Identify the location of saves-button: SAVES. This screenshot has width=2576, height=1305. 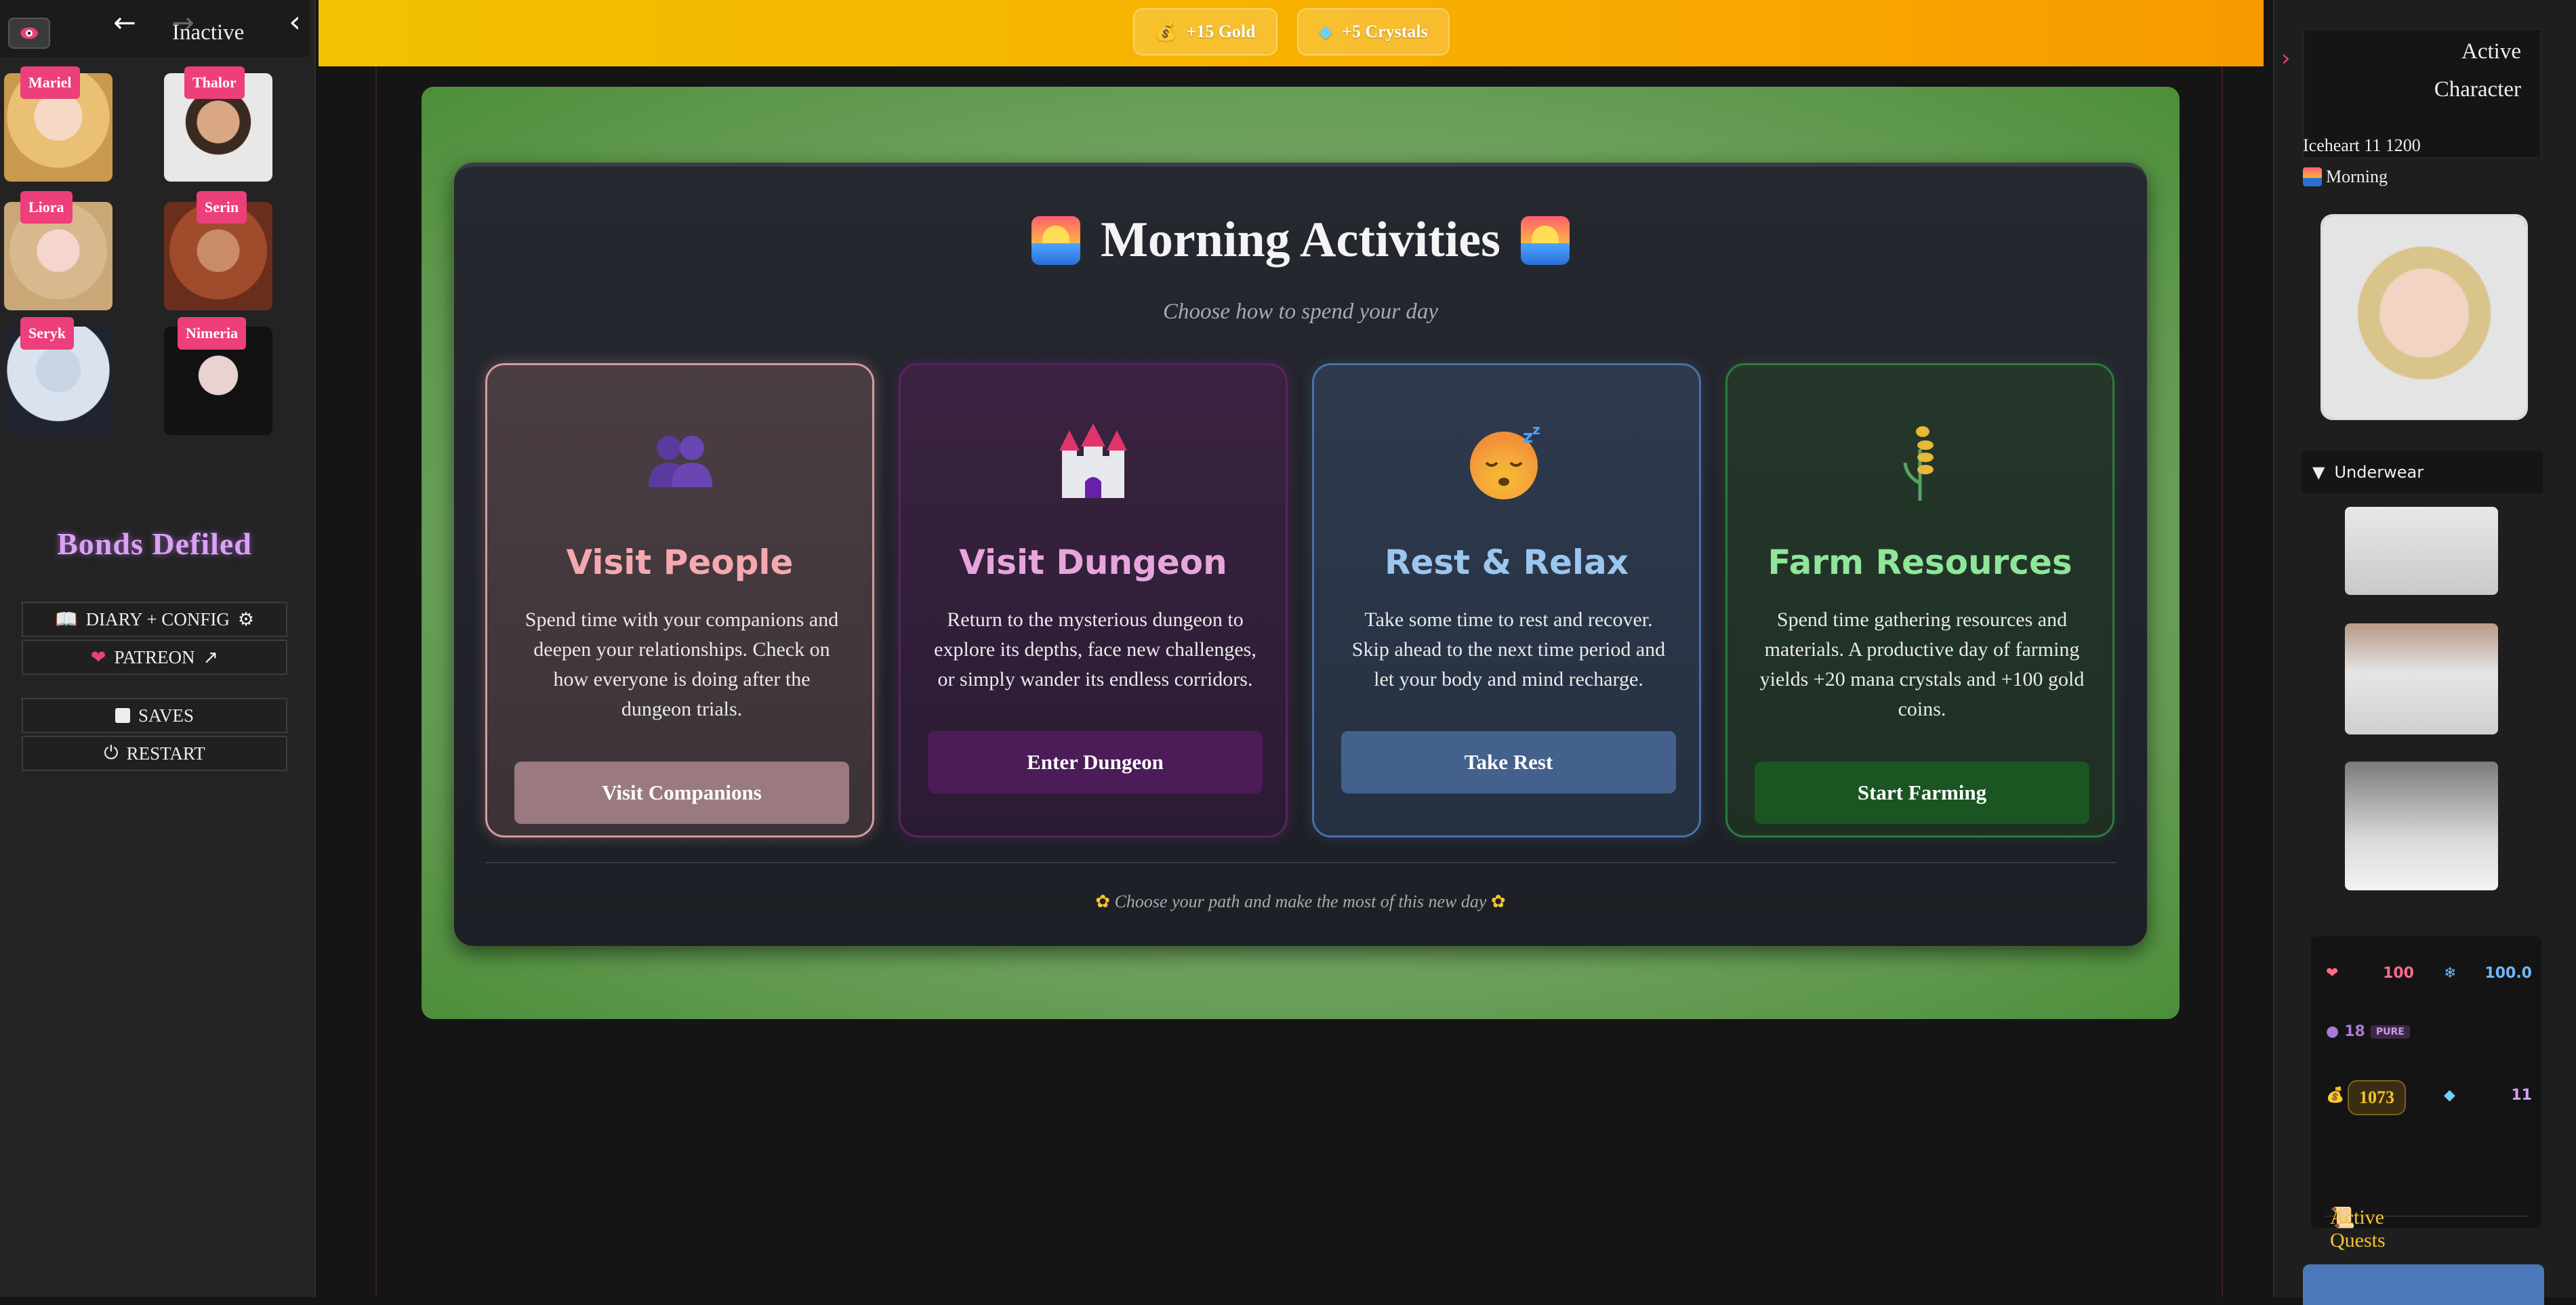
(154, 715).